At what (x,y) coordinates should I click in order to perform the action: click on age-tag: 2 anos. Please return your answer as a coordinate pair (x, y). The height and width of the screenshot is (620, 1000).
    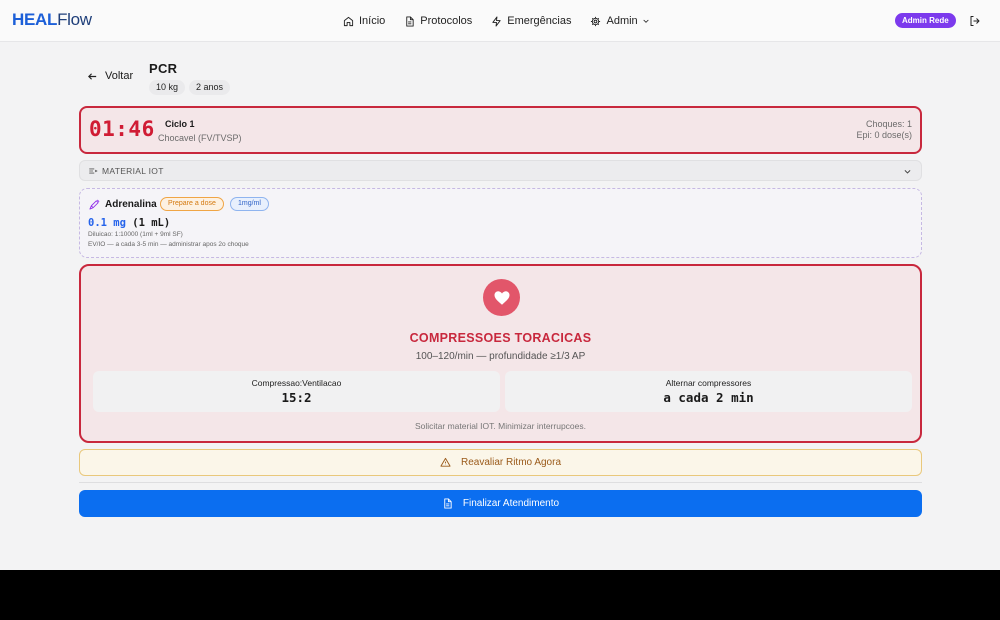
    Looking at the image, I should click on (210, 87).